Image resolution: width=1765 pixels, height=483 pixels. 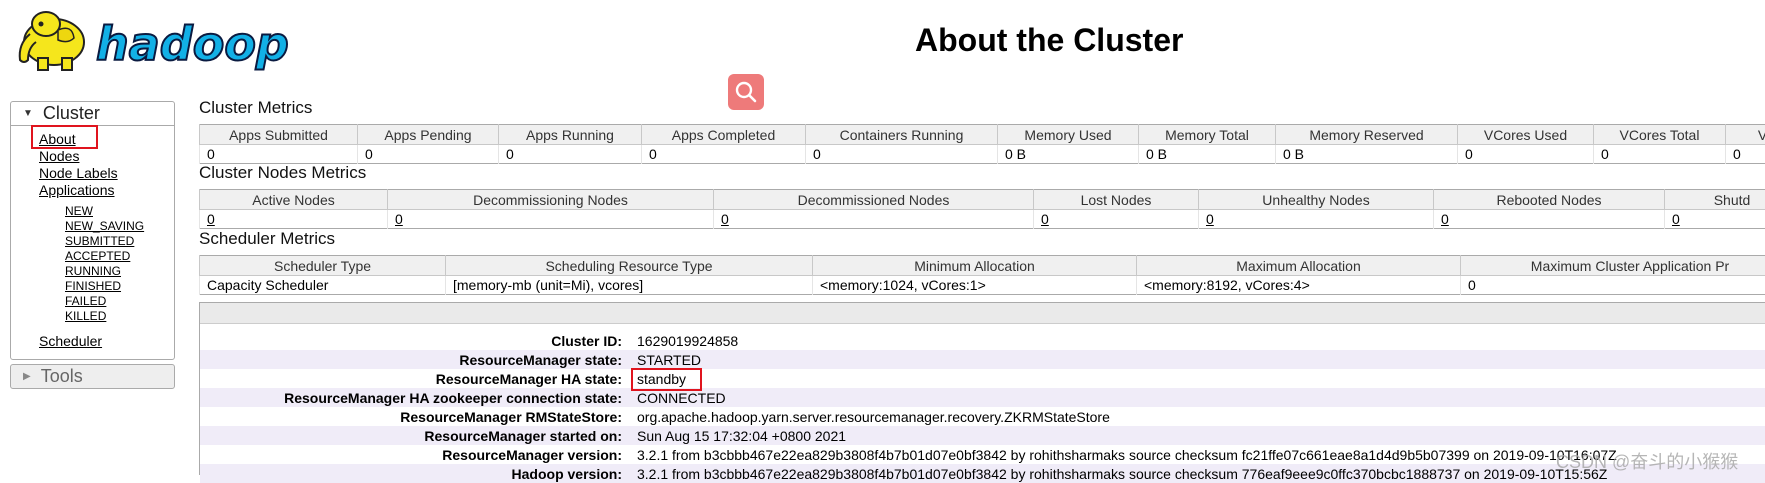 I want to click on ha-state-value-wrap: standby, so click(x=661, y=379).